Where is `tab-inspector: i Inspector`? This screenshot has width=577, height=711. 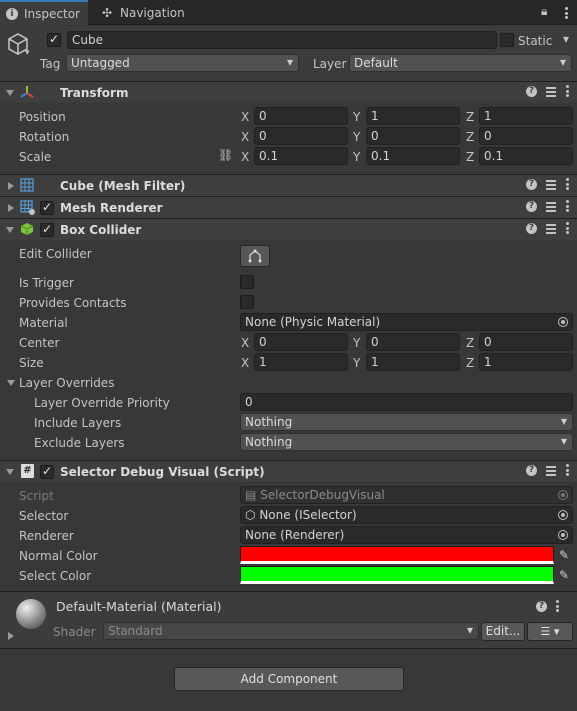 tab-inspector: i Inspector is located at coordinates (44, 12).